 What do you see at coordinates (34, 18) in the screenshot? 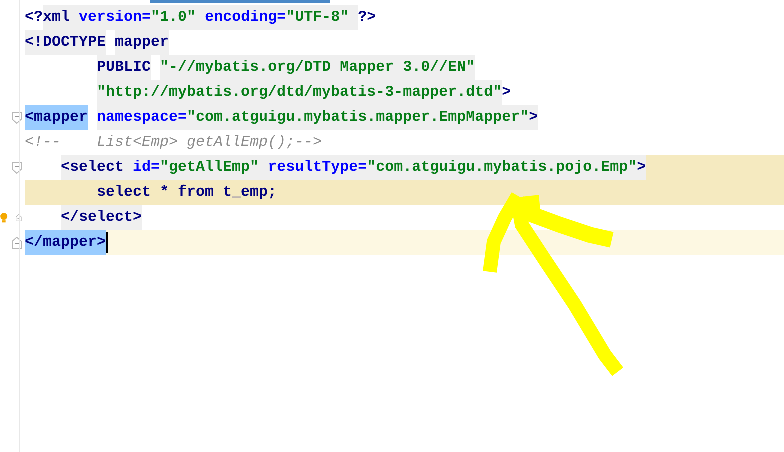
I see `code-token: <?` at bounding box center [34, 18].